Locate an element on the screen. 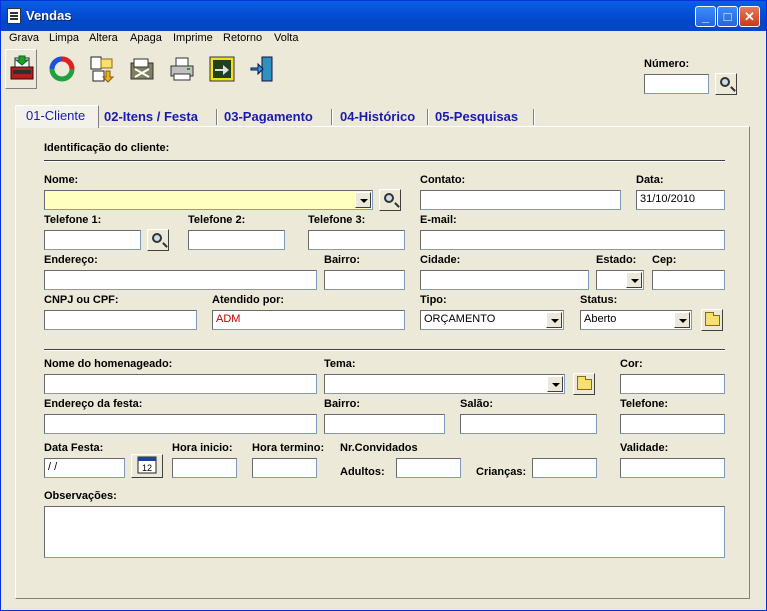 The width and height of the screenshot is (767, 611). tab-historico: 04-Histórico is located at coordinates (377, 117).